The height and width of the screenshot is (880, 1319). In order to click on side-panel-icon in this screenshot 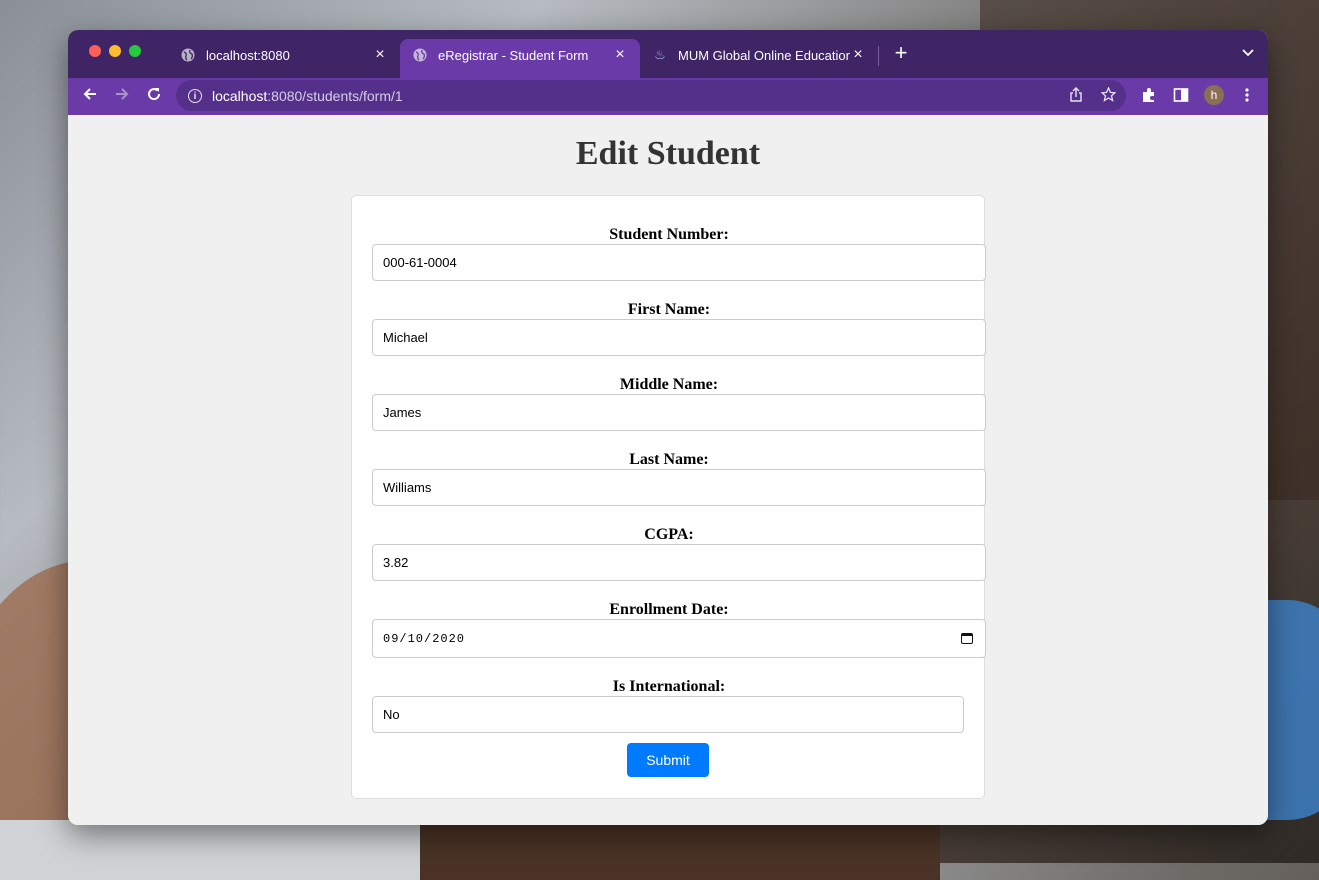, I will do `click(1181, 95)`.